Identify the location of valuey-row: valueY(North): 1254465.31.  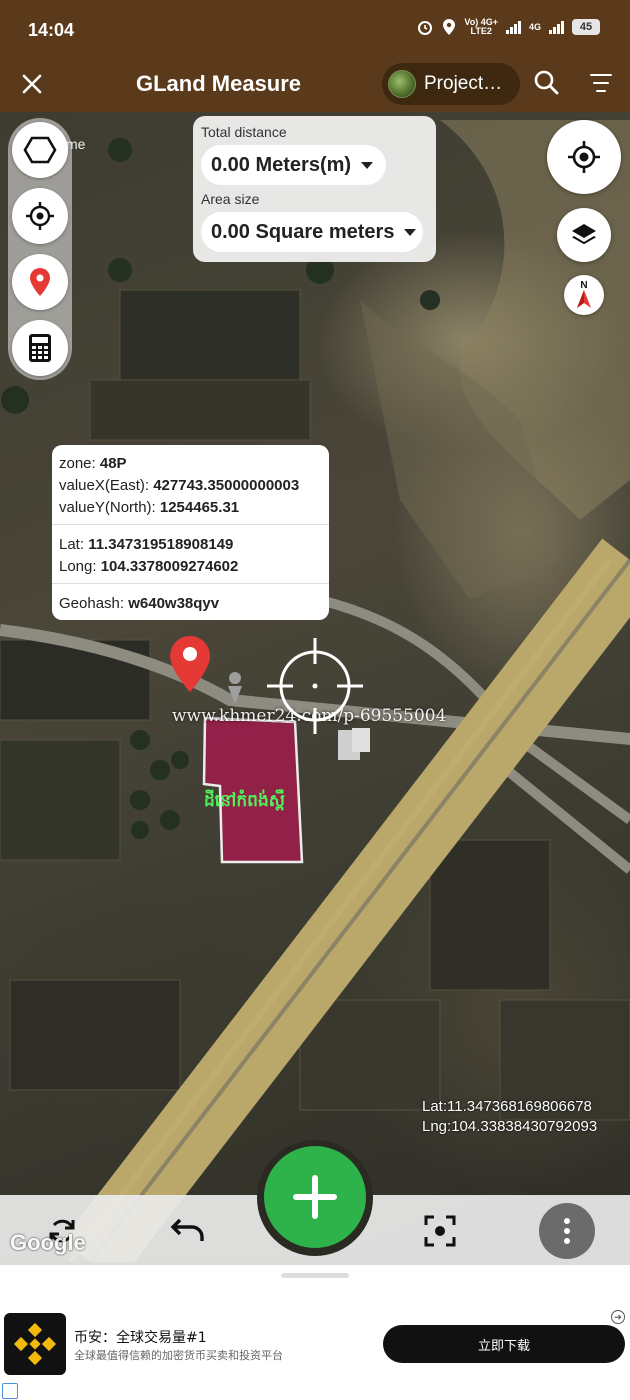
(149, 507).